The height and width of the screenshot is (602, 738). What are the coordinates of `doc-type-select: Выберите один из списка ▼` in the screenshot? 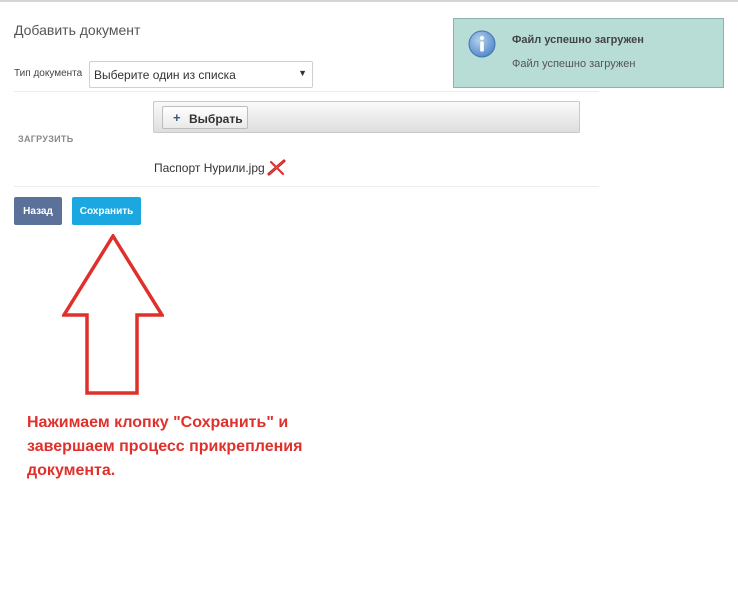 It's located at (201, 74).